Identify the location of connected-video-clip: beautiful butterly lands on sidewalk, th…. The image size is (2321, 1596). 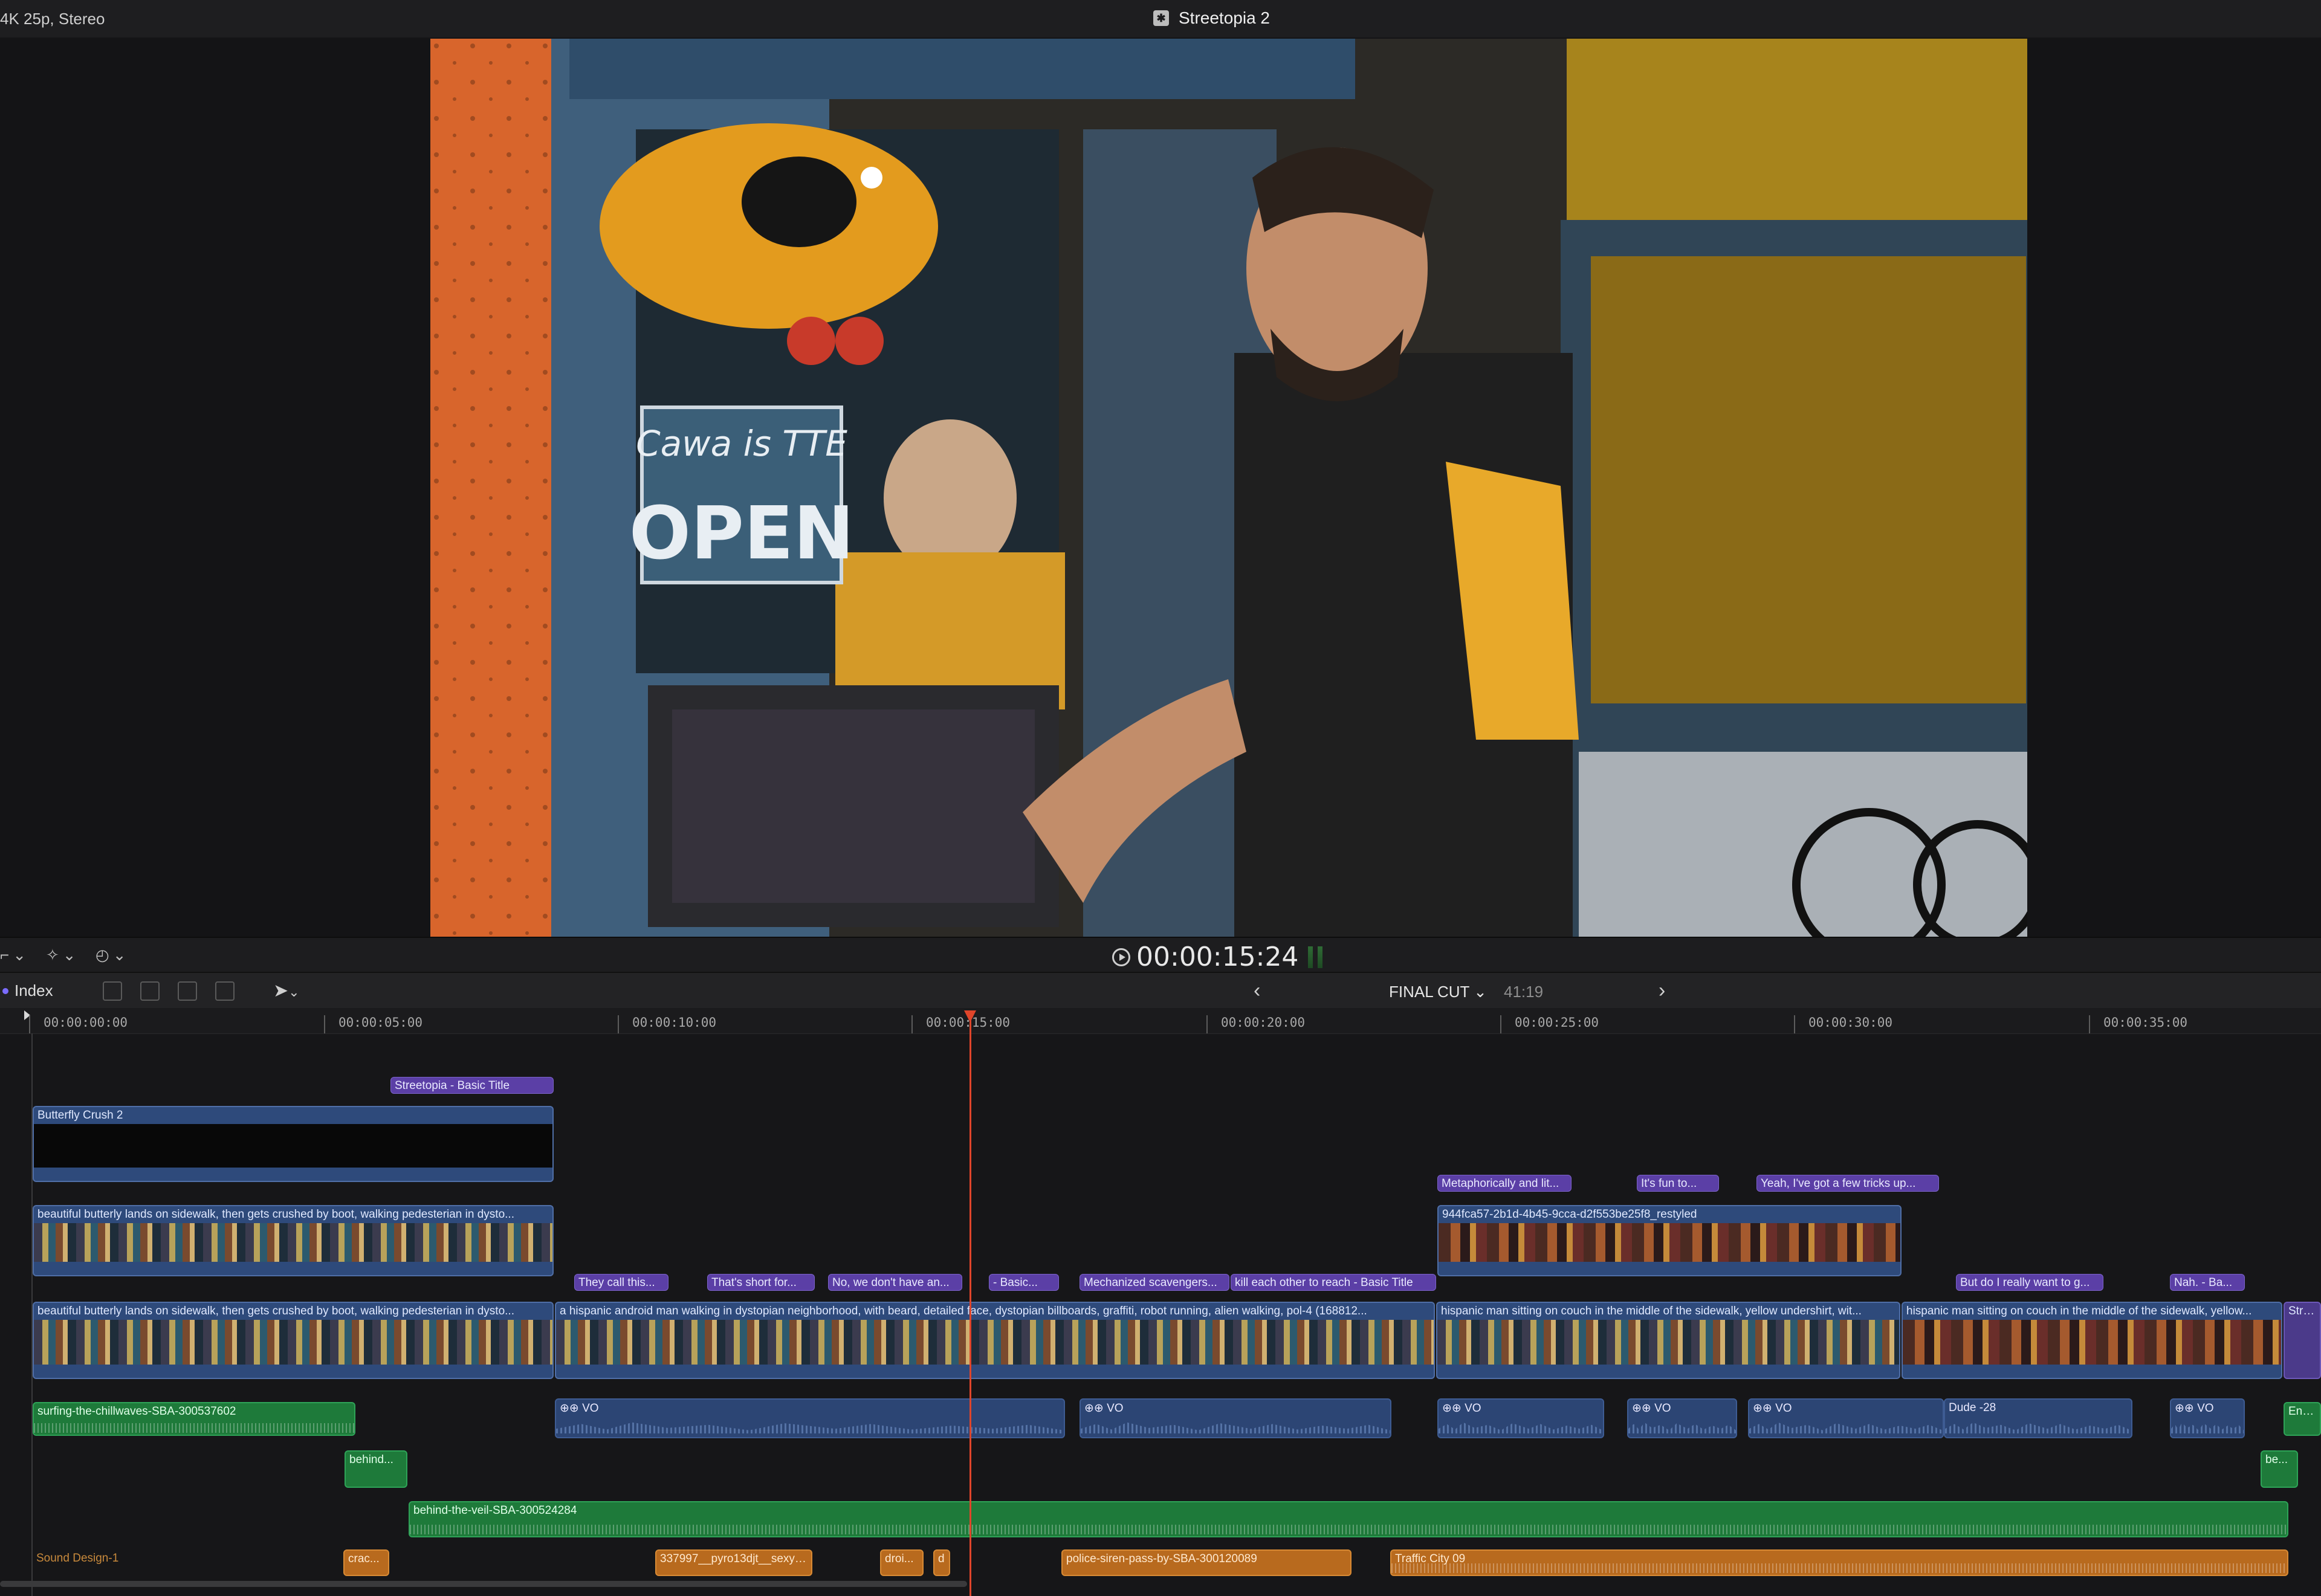
(293, 1240).